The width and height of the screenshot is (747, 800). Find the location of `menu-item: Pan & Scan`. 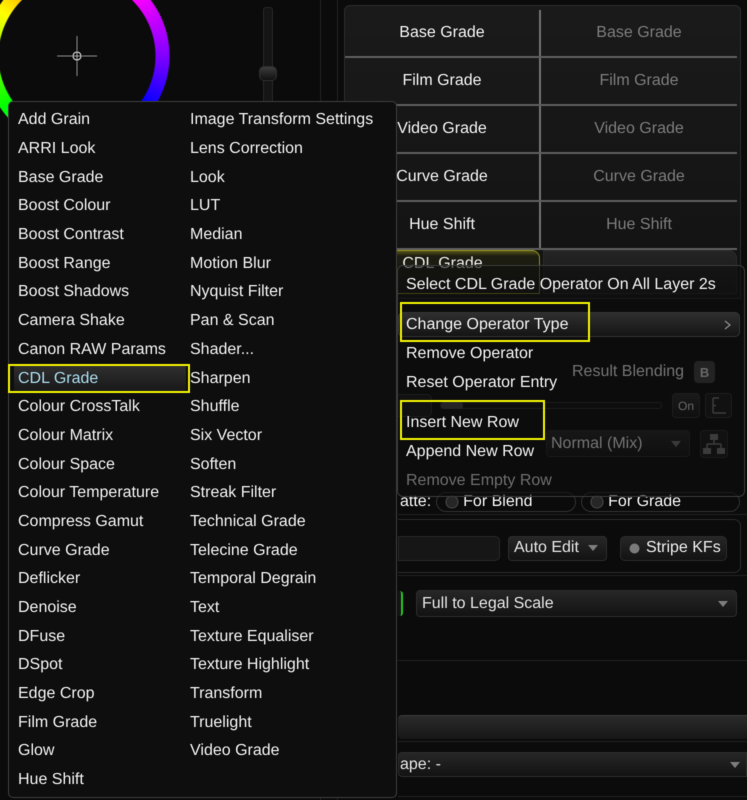

menu-item: Pan & Scan is located at coordinates (291, 321).